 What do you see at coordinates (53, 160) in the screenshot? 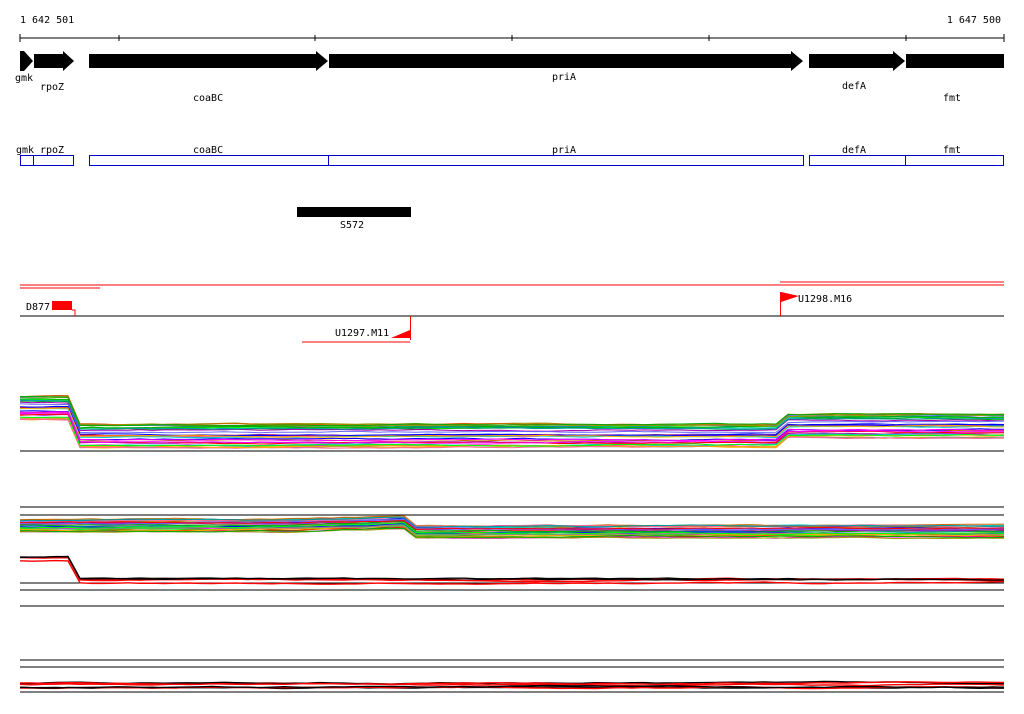
I see `cds-box-rpoZ` at bounding box center [53, 160].